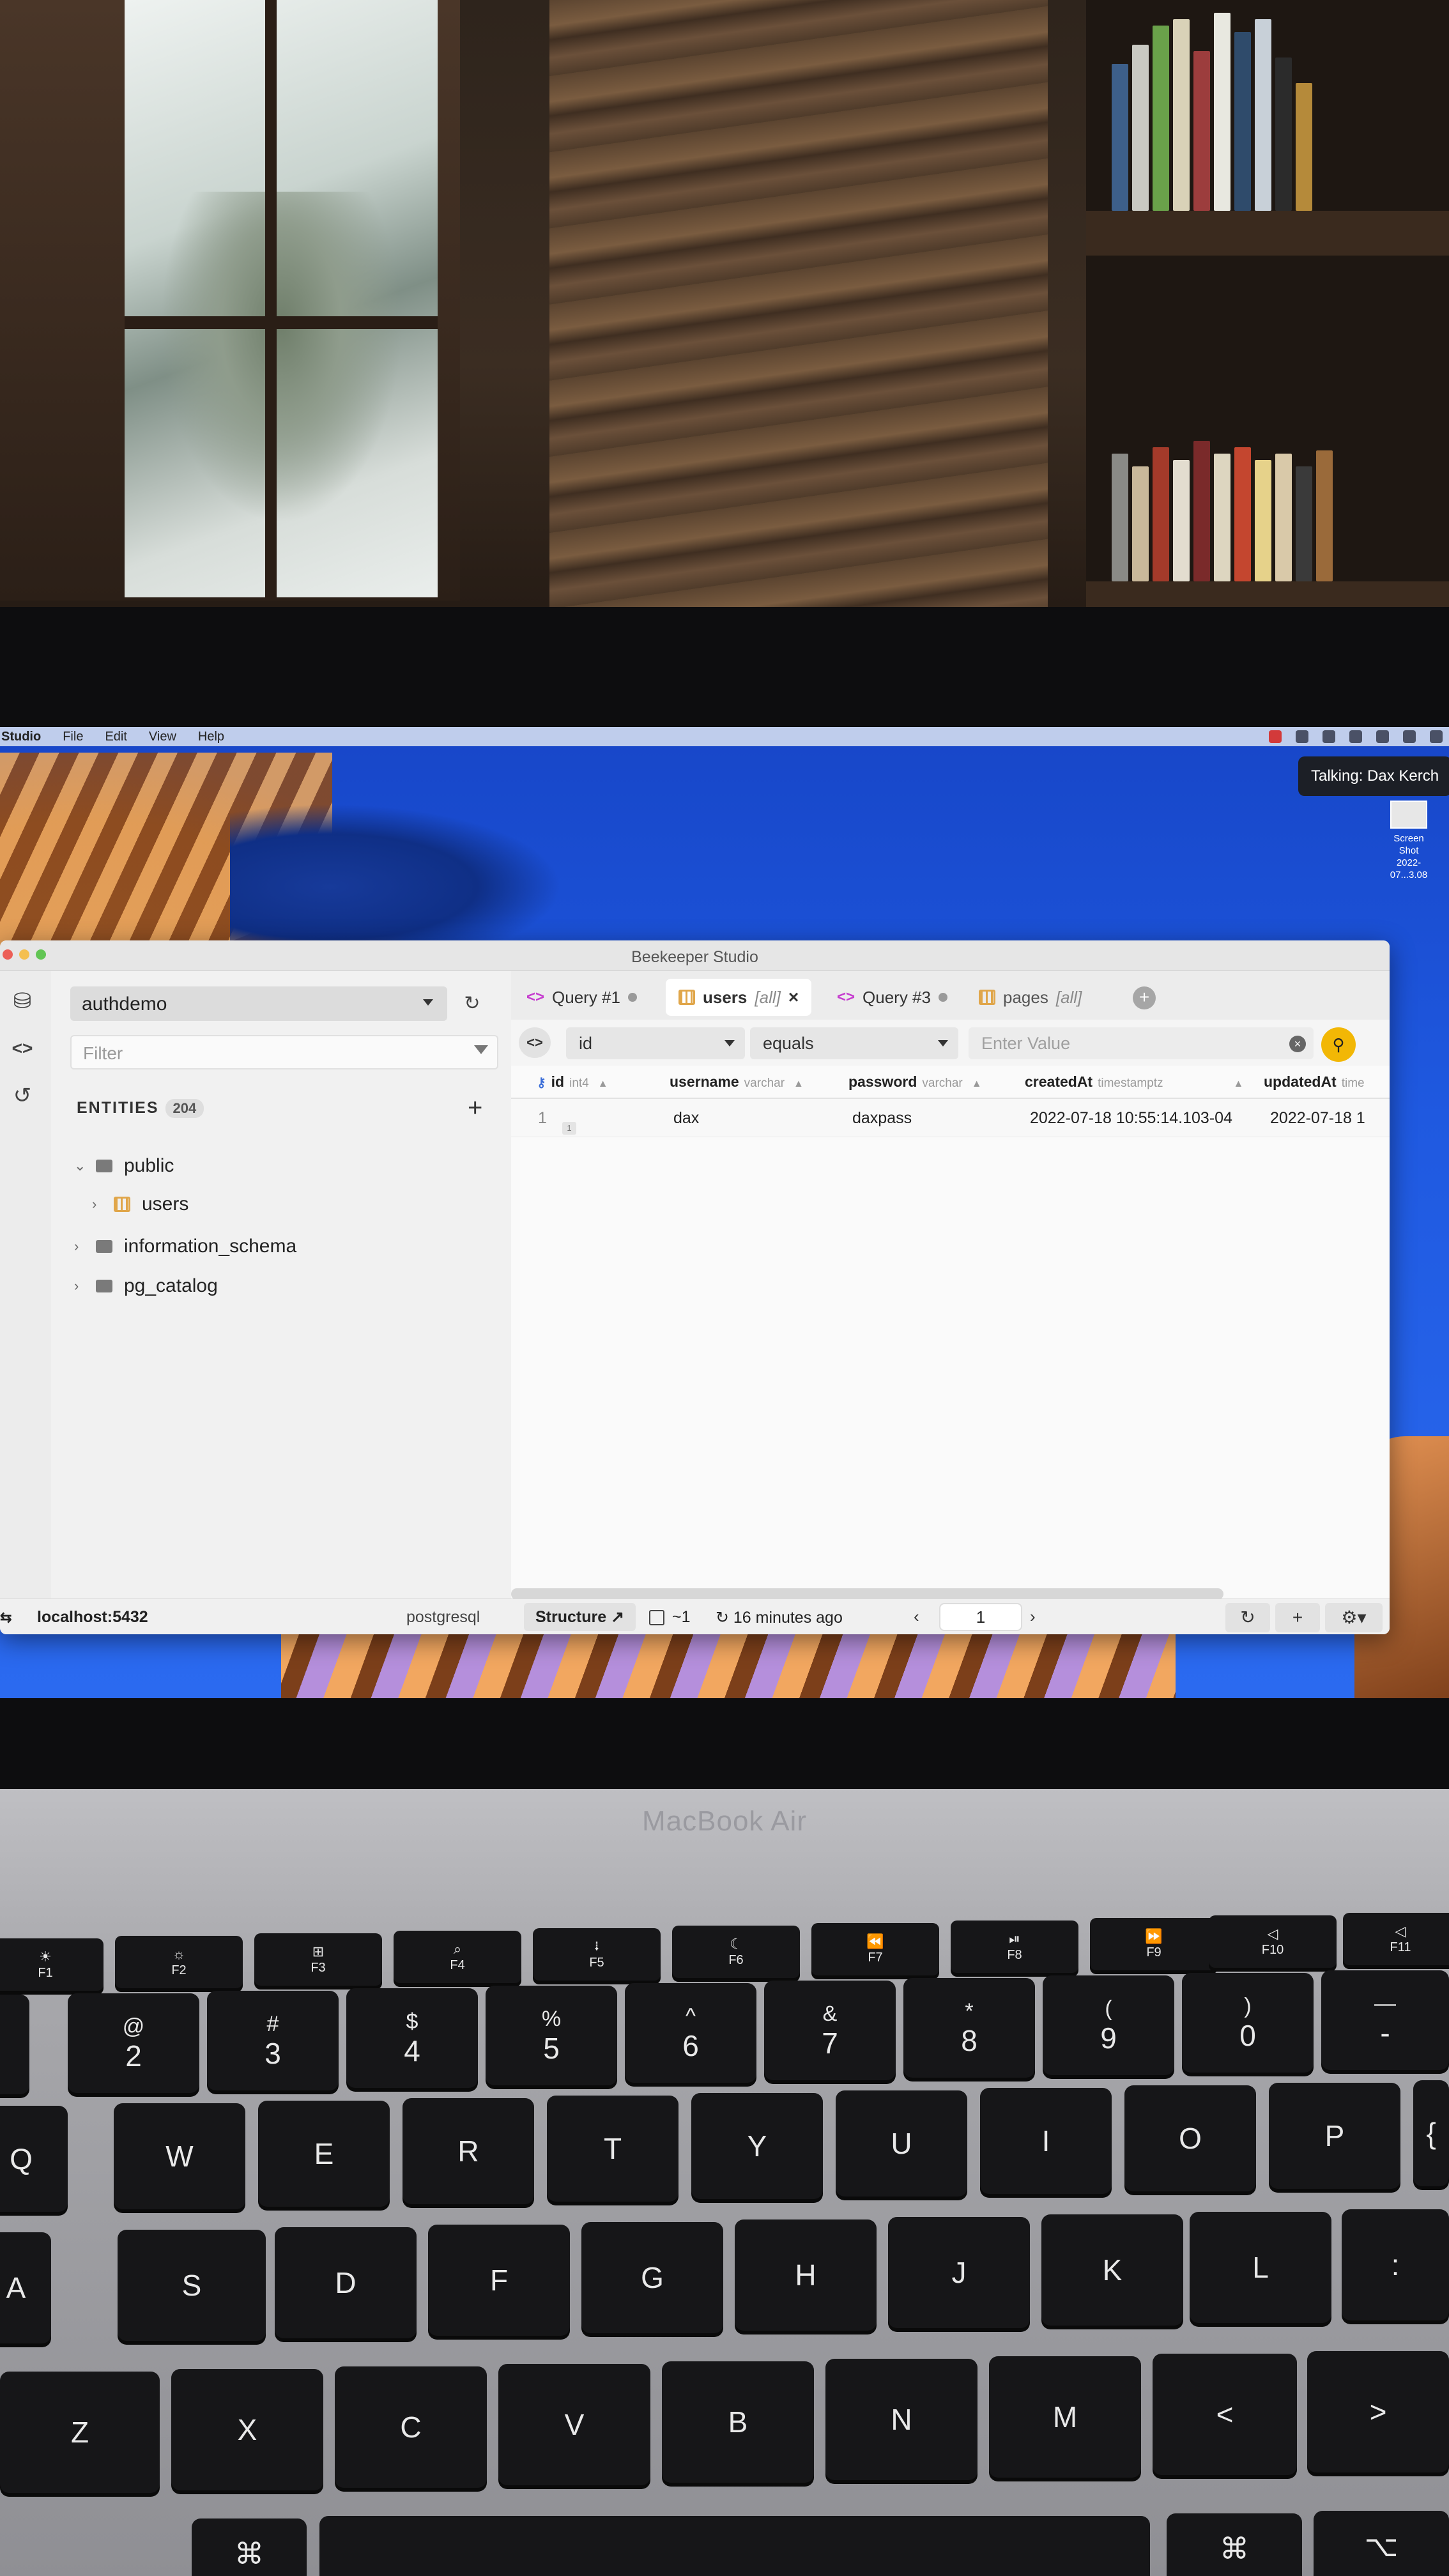  I want to click on connection-link-icon: ⇆, so click(6, 1617).